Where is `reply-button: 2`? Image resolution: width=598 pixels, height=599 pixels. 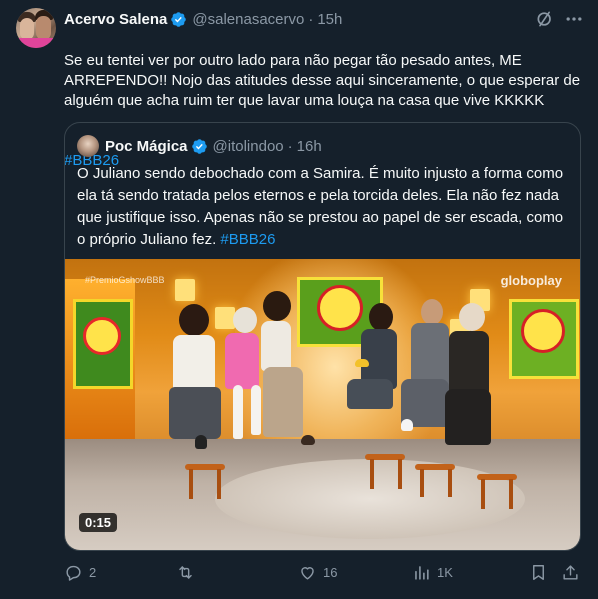 reply-button: 2 is located at coordinates (80, 572).